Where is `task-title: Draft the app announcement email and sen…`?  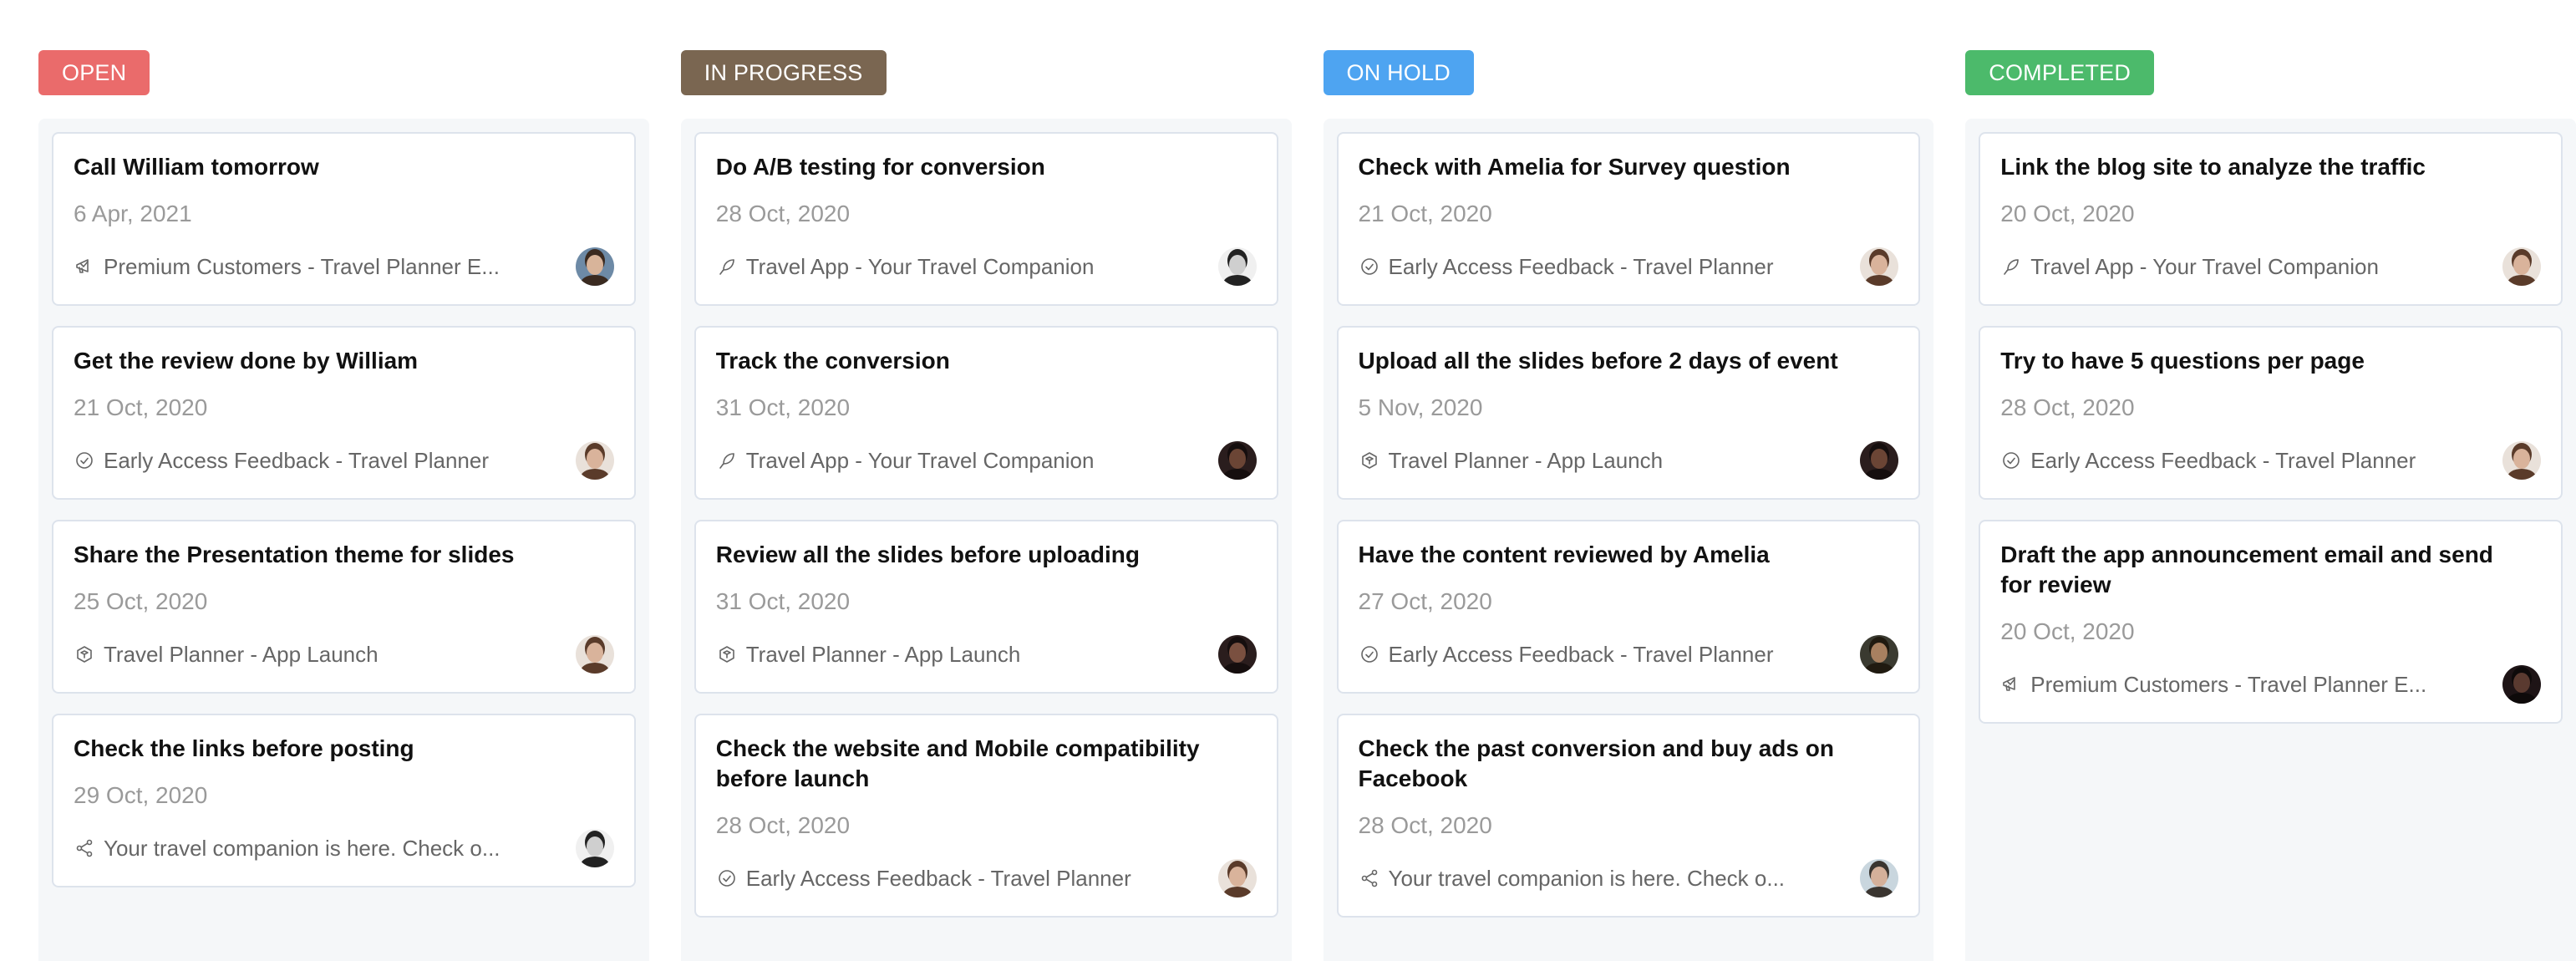
task-title: Draft the app announcement email and sen… is located at coordinates (2270, 570).